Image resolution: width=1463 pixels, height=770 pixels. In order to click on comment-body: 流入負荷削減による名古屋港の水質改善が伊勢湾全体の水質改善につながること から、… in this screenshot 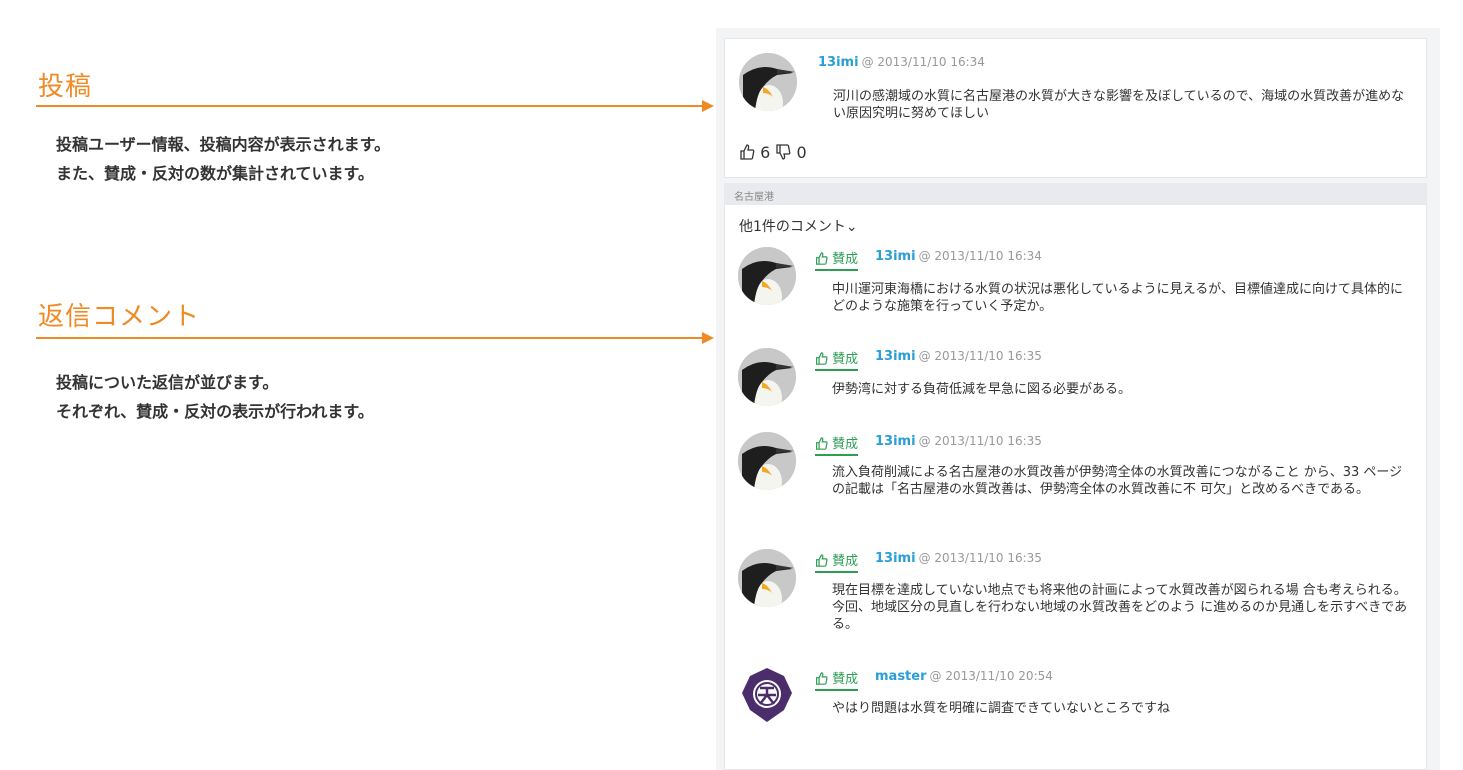, I will do `click(1117, 481)`.